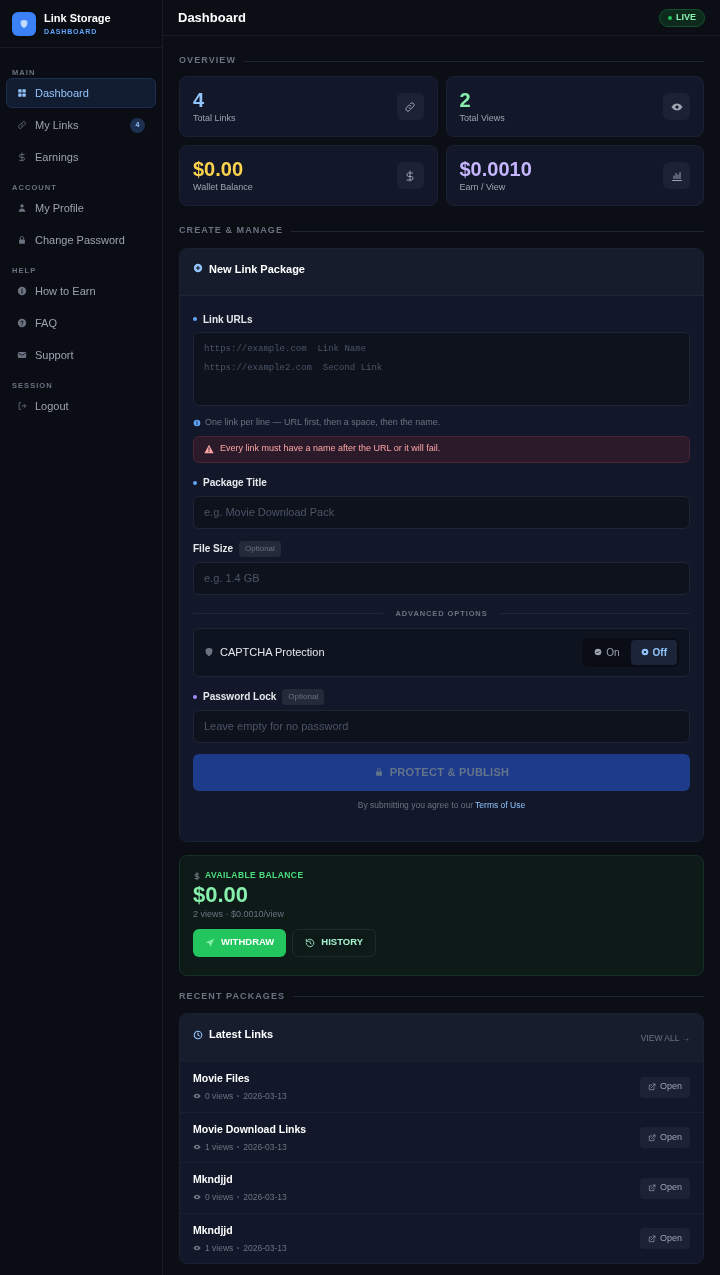 This screenshot has height=1275, width=720. Describe the element at coordinates (22, 93) in the screenshot. I see `grid-icon` at that location.